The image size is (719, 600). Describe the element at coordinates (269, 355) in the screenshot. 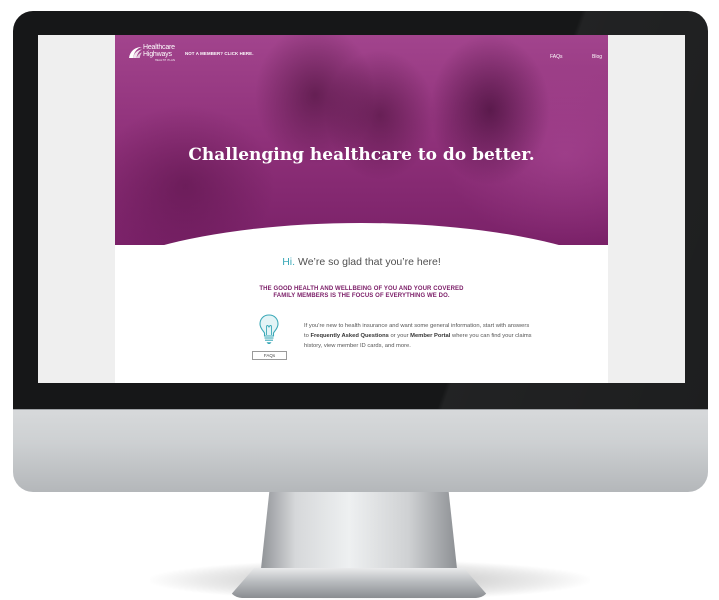

I see `faqs-button: FAQs` at that location.